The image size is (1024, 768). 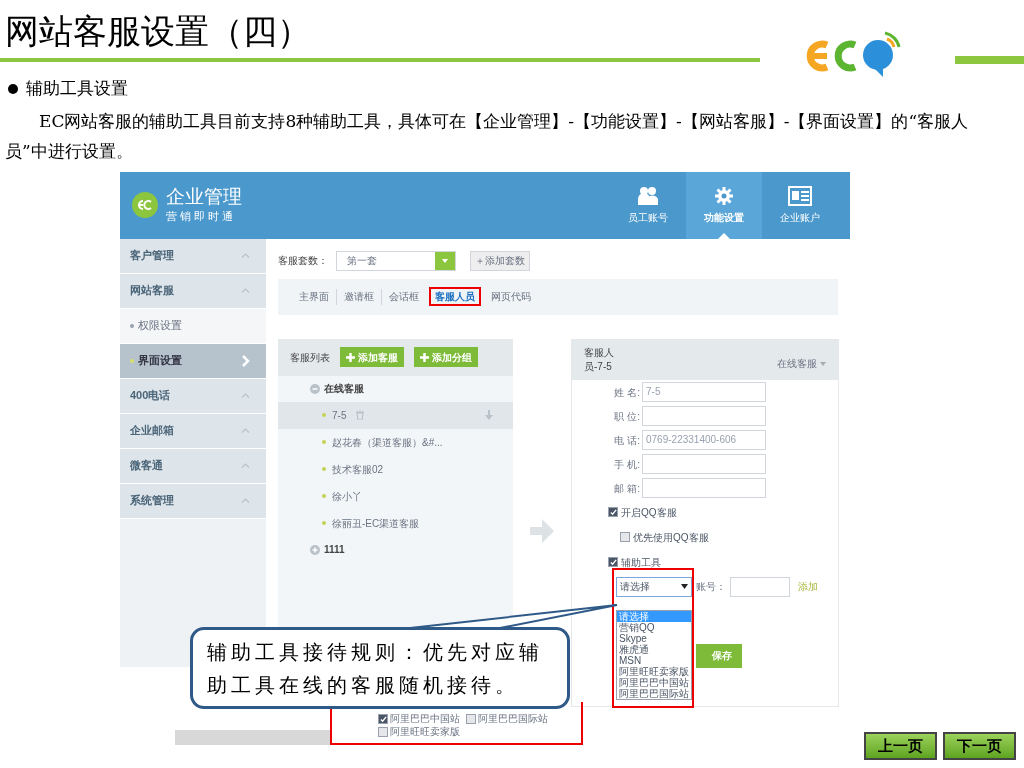 I want to click on tab: 邀请框, so click(x=359, y=296).